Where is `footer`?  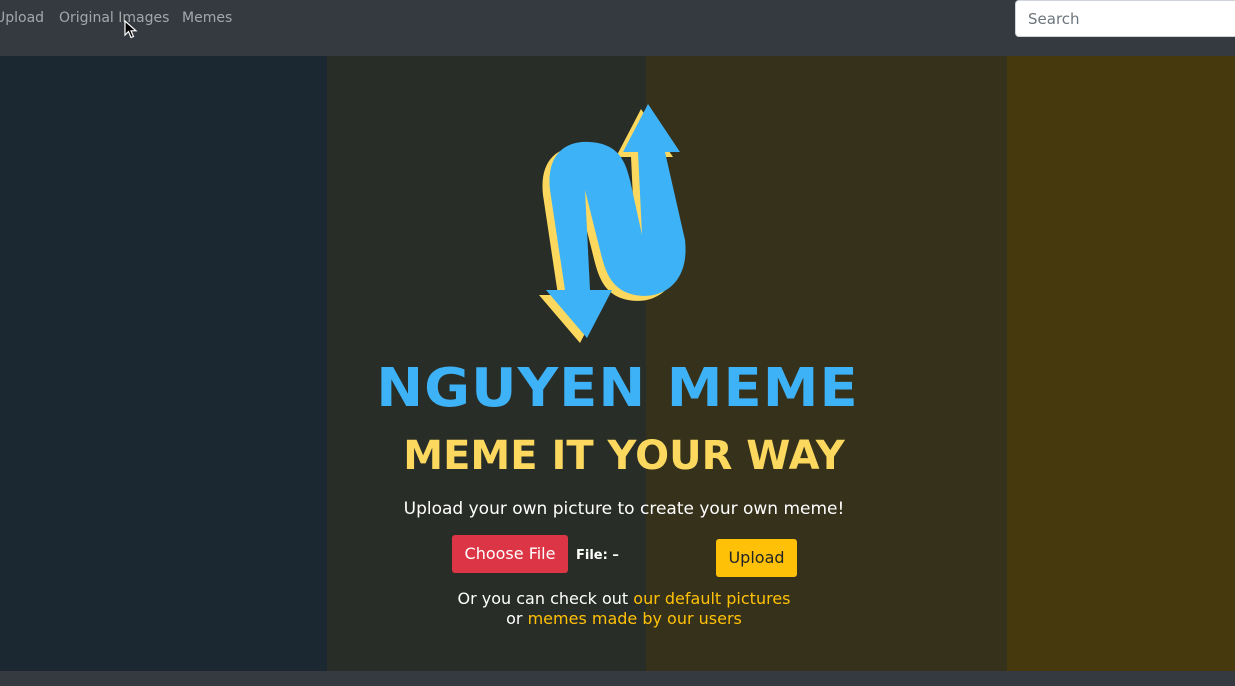 footer is located at coordinates (617, 678).